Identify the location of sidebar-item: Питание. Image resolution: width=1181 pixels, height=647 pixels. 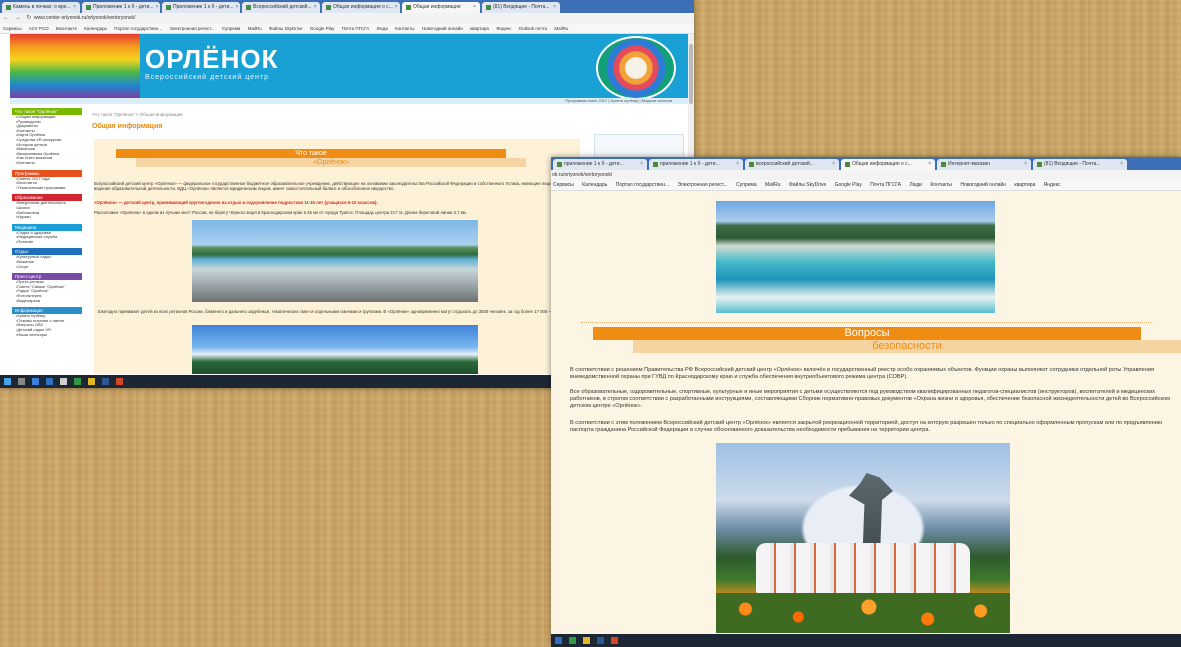
(47, 242).